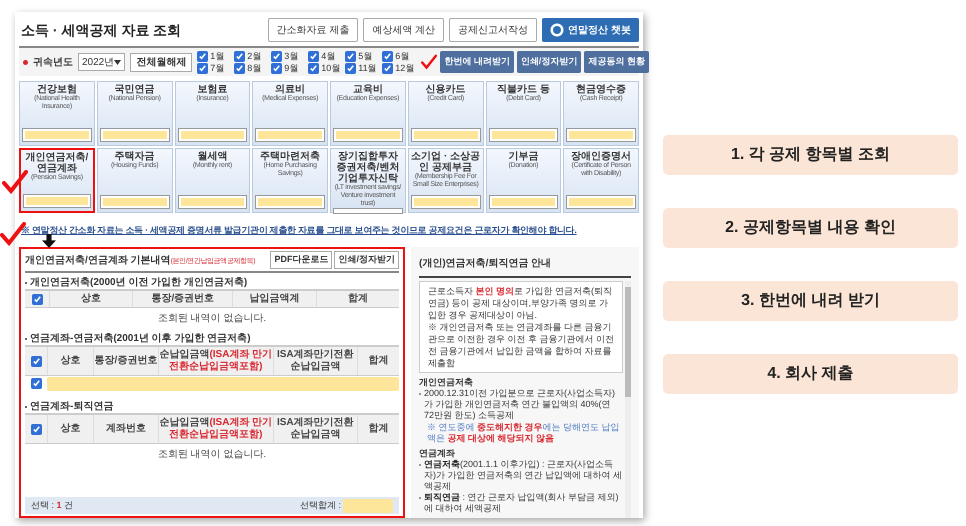 The height and width of the screenshot is (526, 966). Describe the element at coordinates (521, 345) in the screenshot. I see `guide-paragraph: ※ 개인연금저축 또는 연금계좌를 다른 금융기관으로 이전한 경우 이전 후 금융기관에서 이전 전 금융기관에서 납입한 금액을 합하여 자료를 제출함` at that location.